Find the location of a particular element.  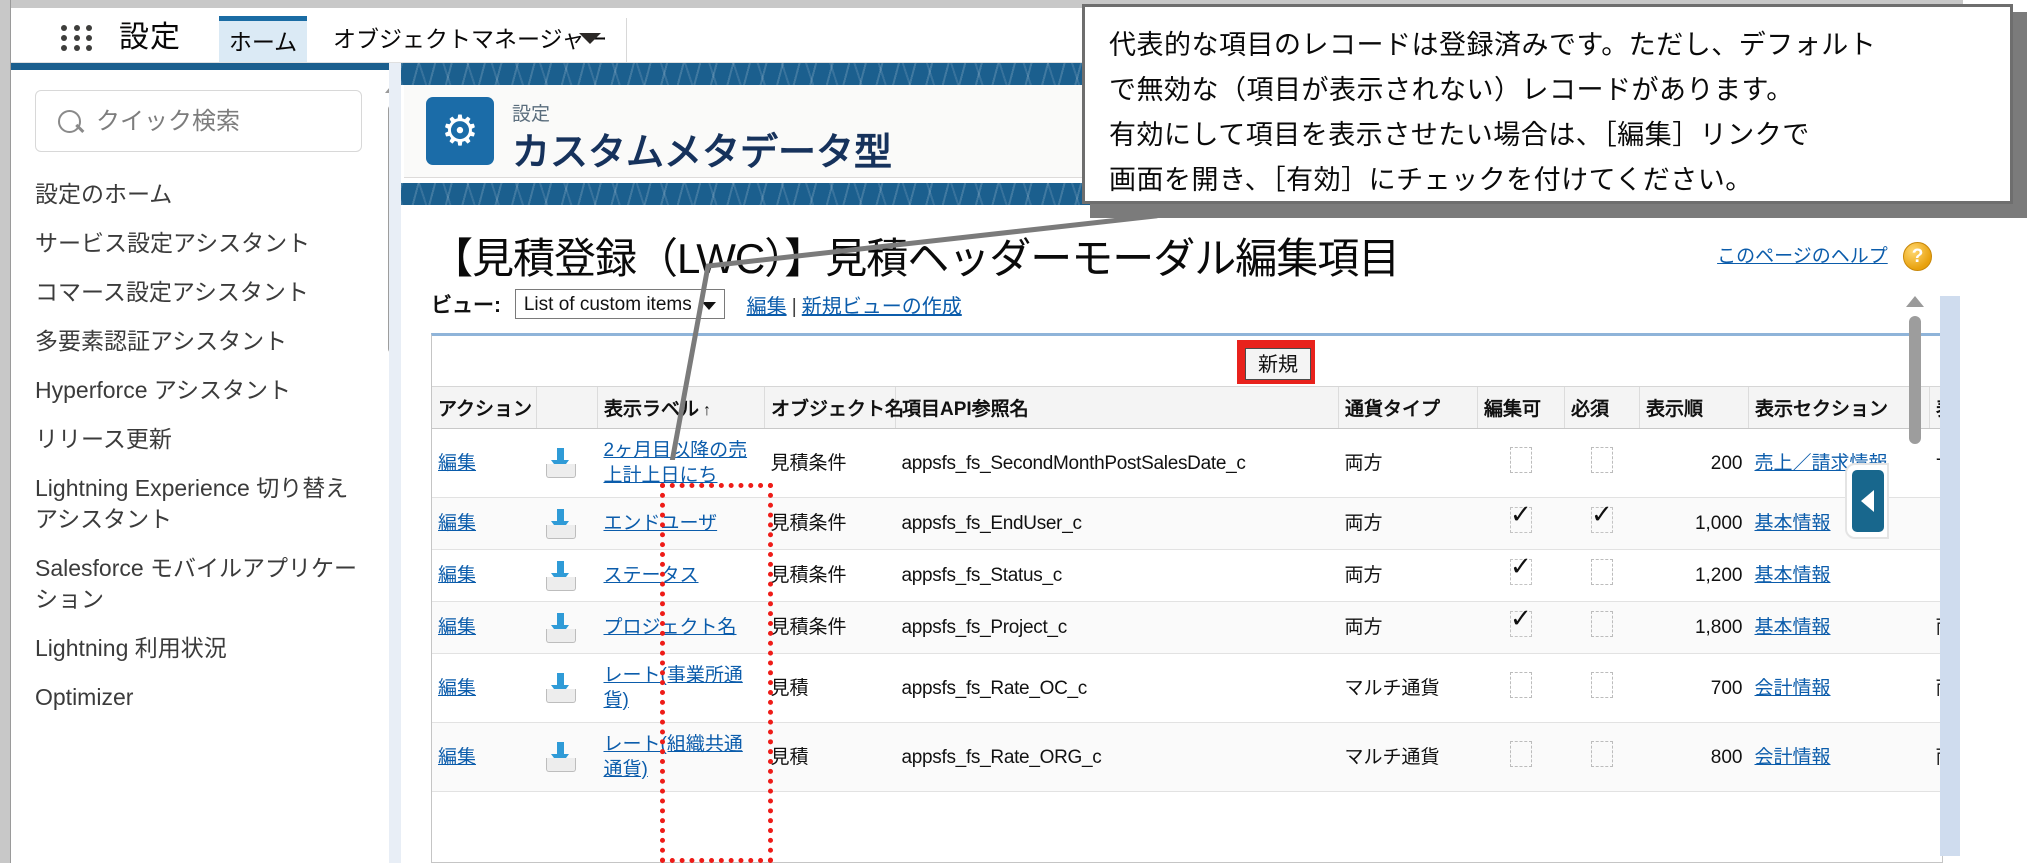

new-button: 新規 is located at coordinates (1278, 364).